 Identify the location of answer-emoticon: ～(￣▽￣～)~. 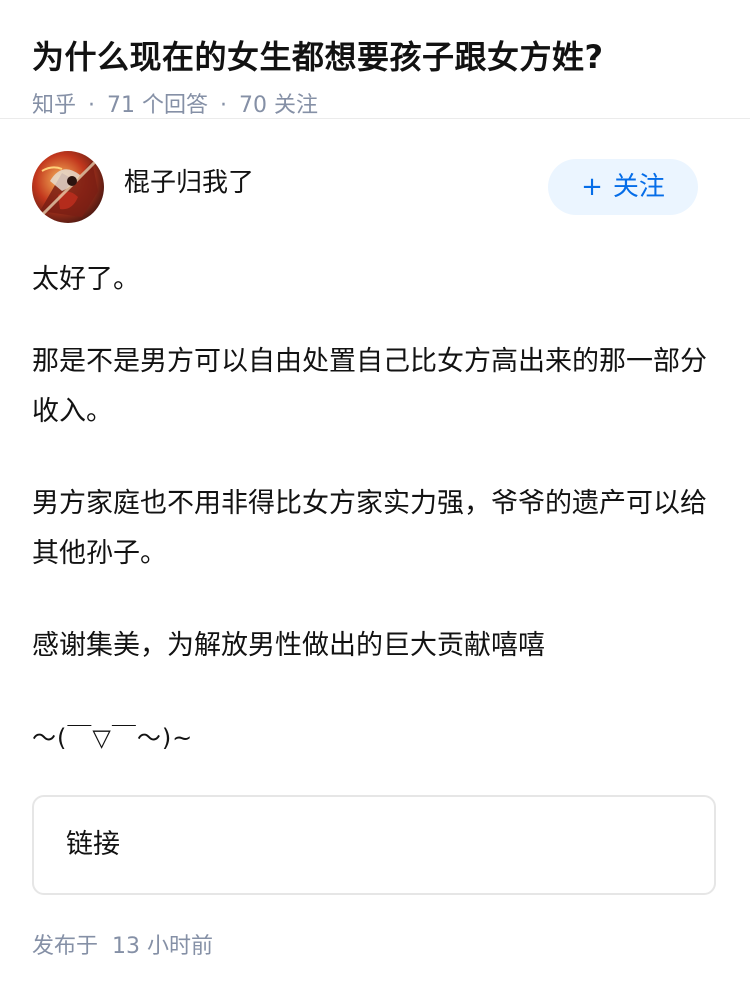
(113, 738).